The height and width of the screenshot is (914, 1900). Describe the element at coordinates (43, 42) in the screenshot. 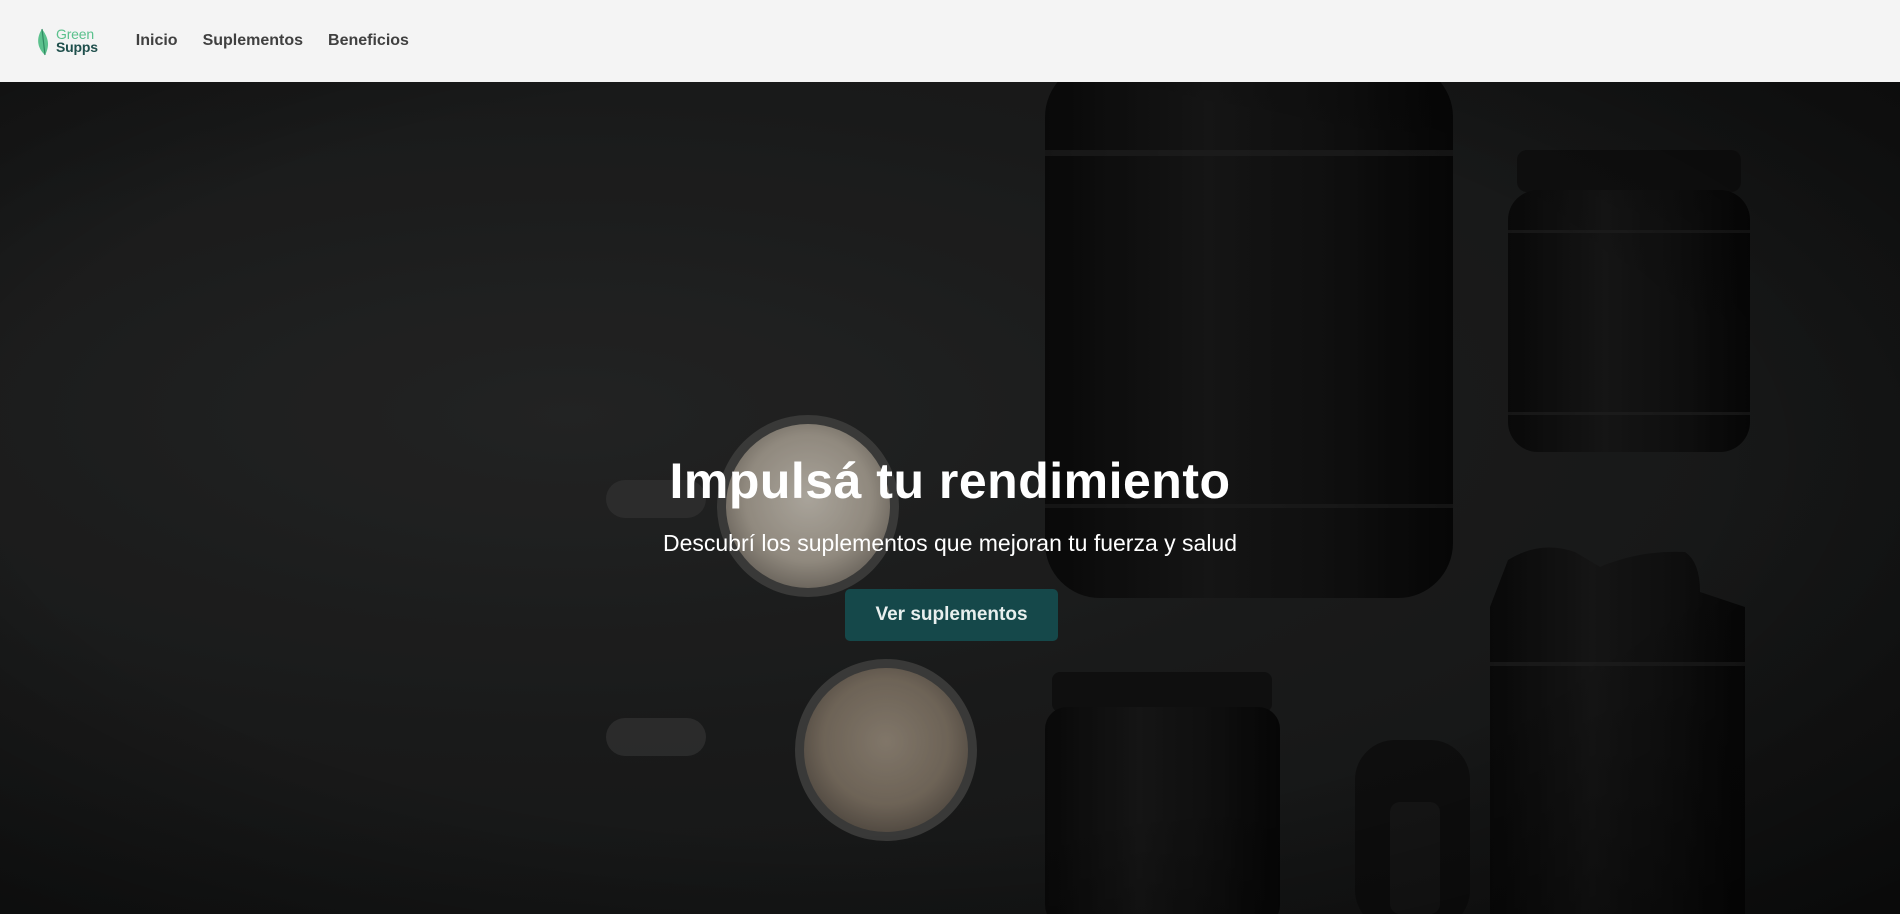

I see `leaf-icon` at that location.